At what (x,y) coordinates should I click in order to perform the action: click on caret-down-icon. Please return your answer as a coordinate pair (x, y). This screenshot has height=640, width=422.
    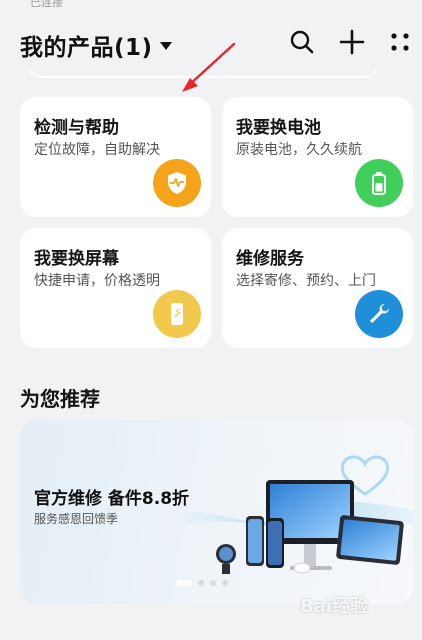
    Looking at the image, I should click on (165, 46).